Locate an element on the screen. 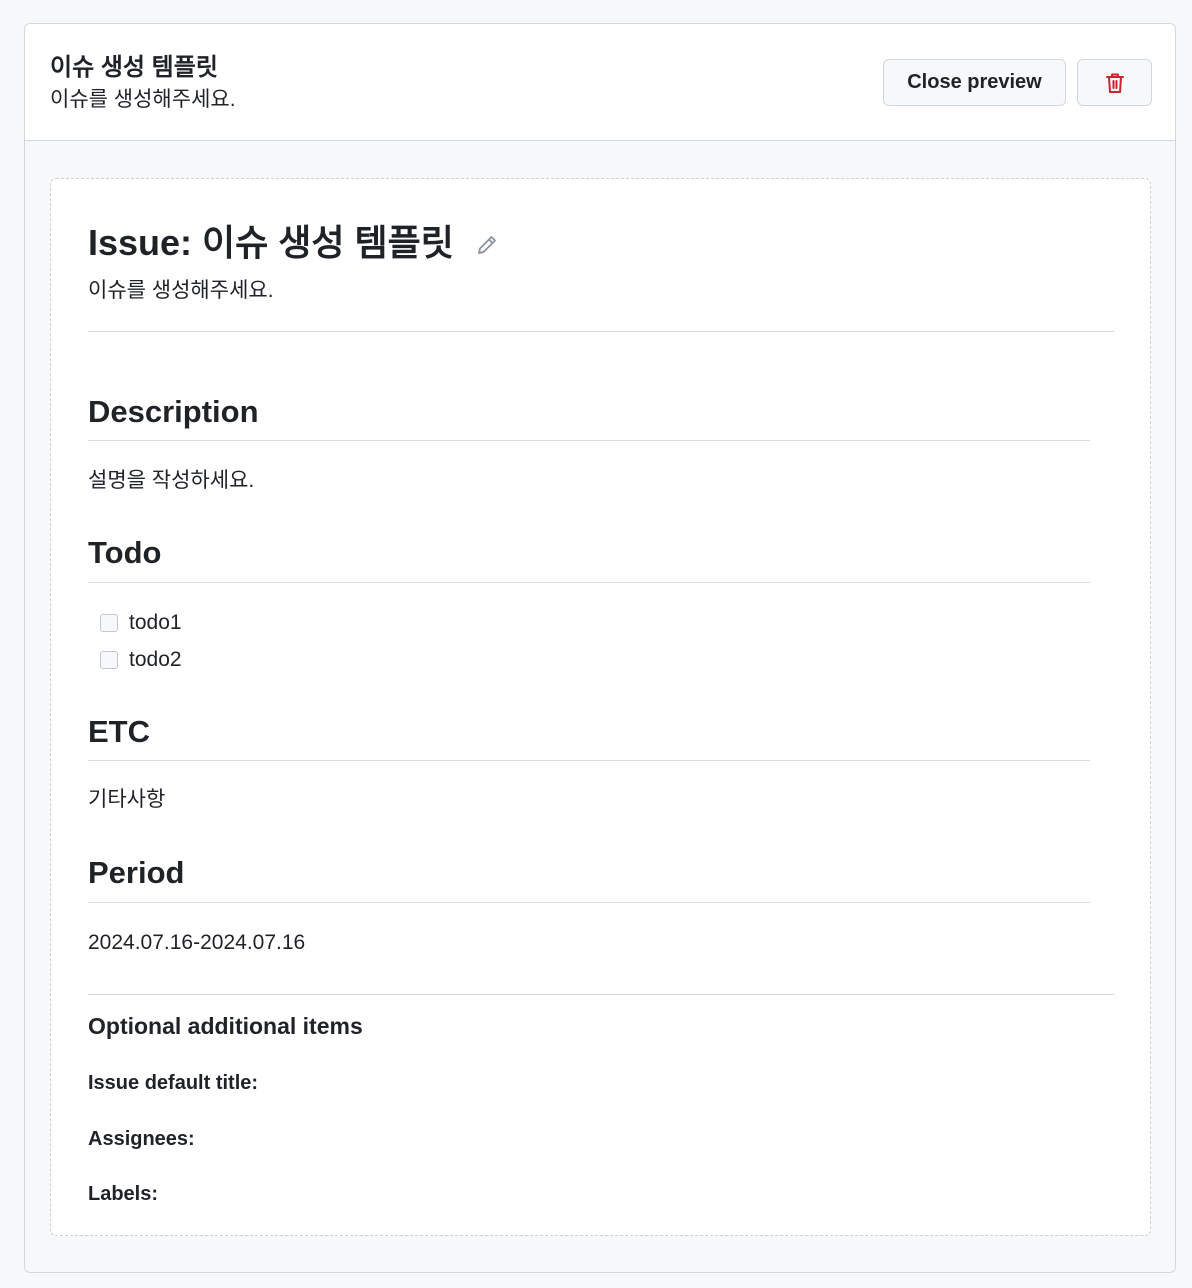 The image size is (1192, 1288). assignees-label: Assignees: is located at coordinates (141, 1139).